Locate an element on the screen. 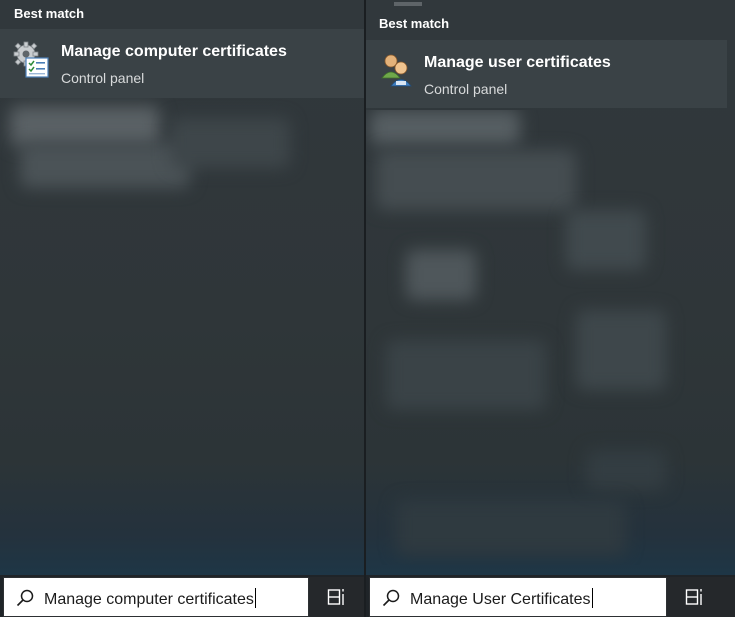 The width and height of the screenshot is (735, 617). search-input-value: Manage User Certificates is located at coordinates (501, 598).